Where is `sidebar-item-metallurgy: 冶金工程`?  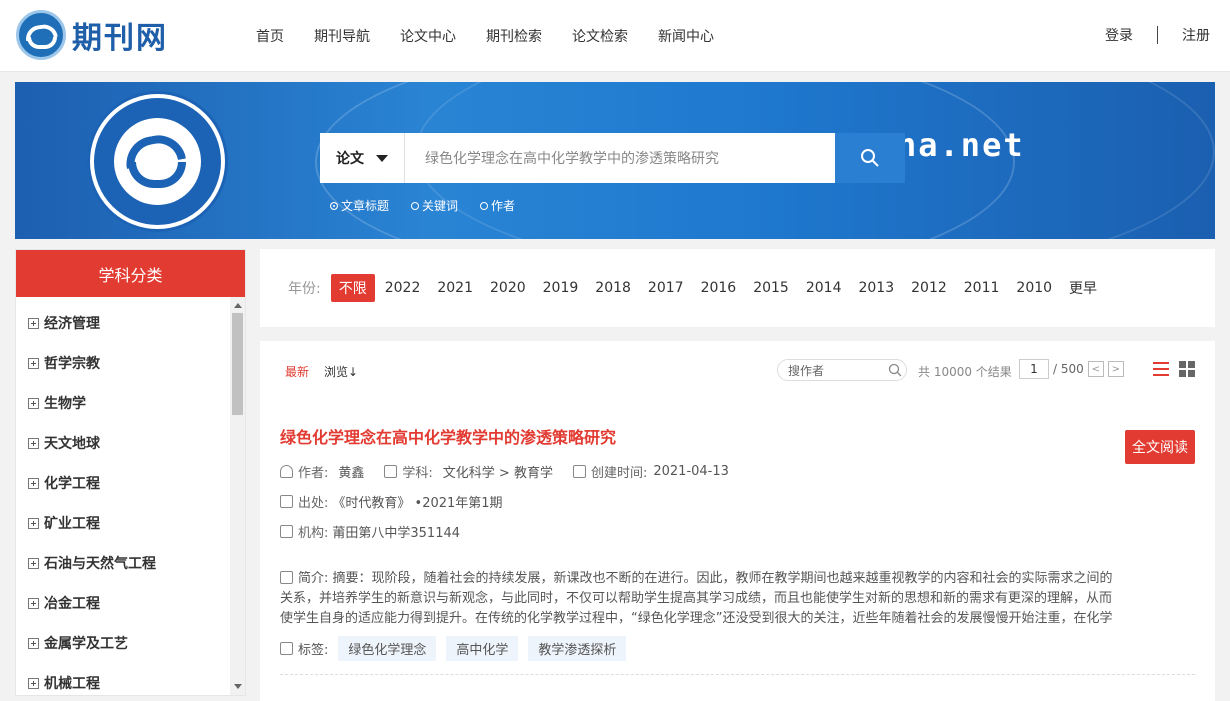 sidebar-item-metallurgy: 冶金工程 is located at coordinates (123, 597).